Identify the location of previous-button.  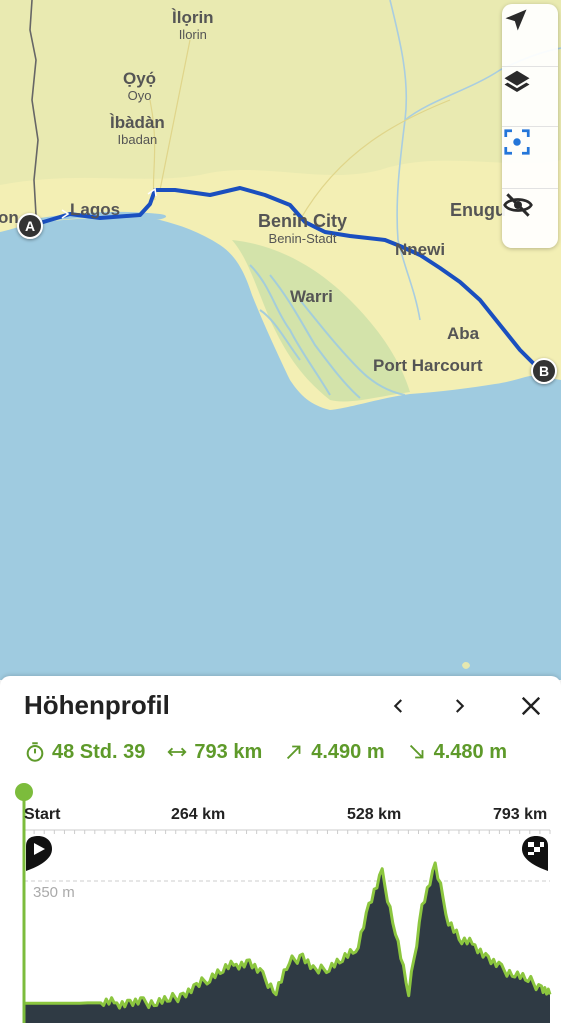
(399, 706).